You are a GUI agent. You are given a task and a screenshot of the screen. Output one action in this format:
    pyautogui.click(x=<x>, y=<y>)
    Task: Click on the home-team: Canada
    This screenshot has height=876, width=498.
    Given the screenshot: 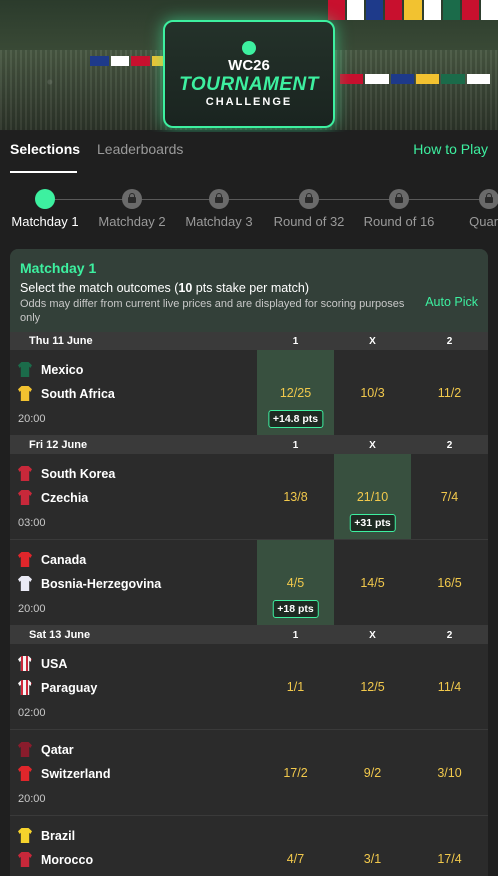 What is the action you would take?
    pyautogui.click(x=52, y=559)
    